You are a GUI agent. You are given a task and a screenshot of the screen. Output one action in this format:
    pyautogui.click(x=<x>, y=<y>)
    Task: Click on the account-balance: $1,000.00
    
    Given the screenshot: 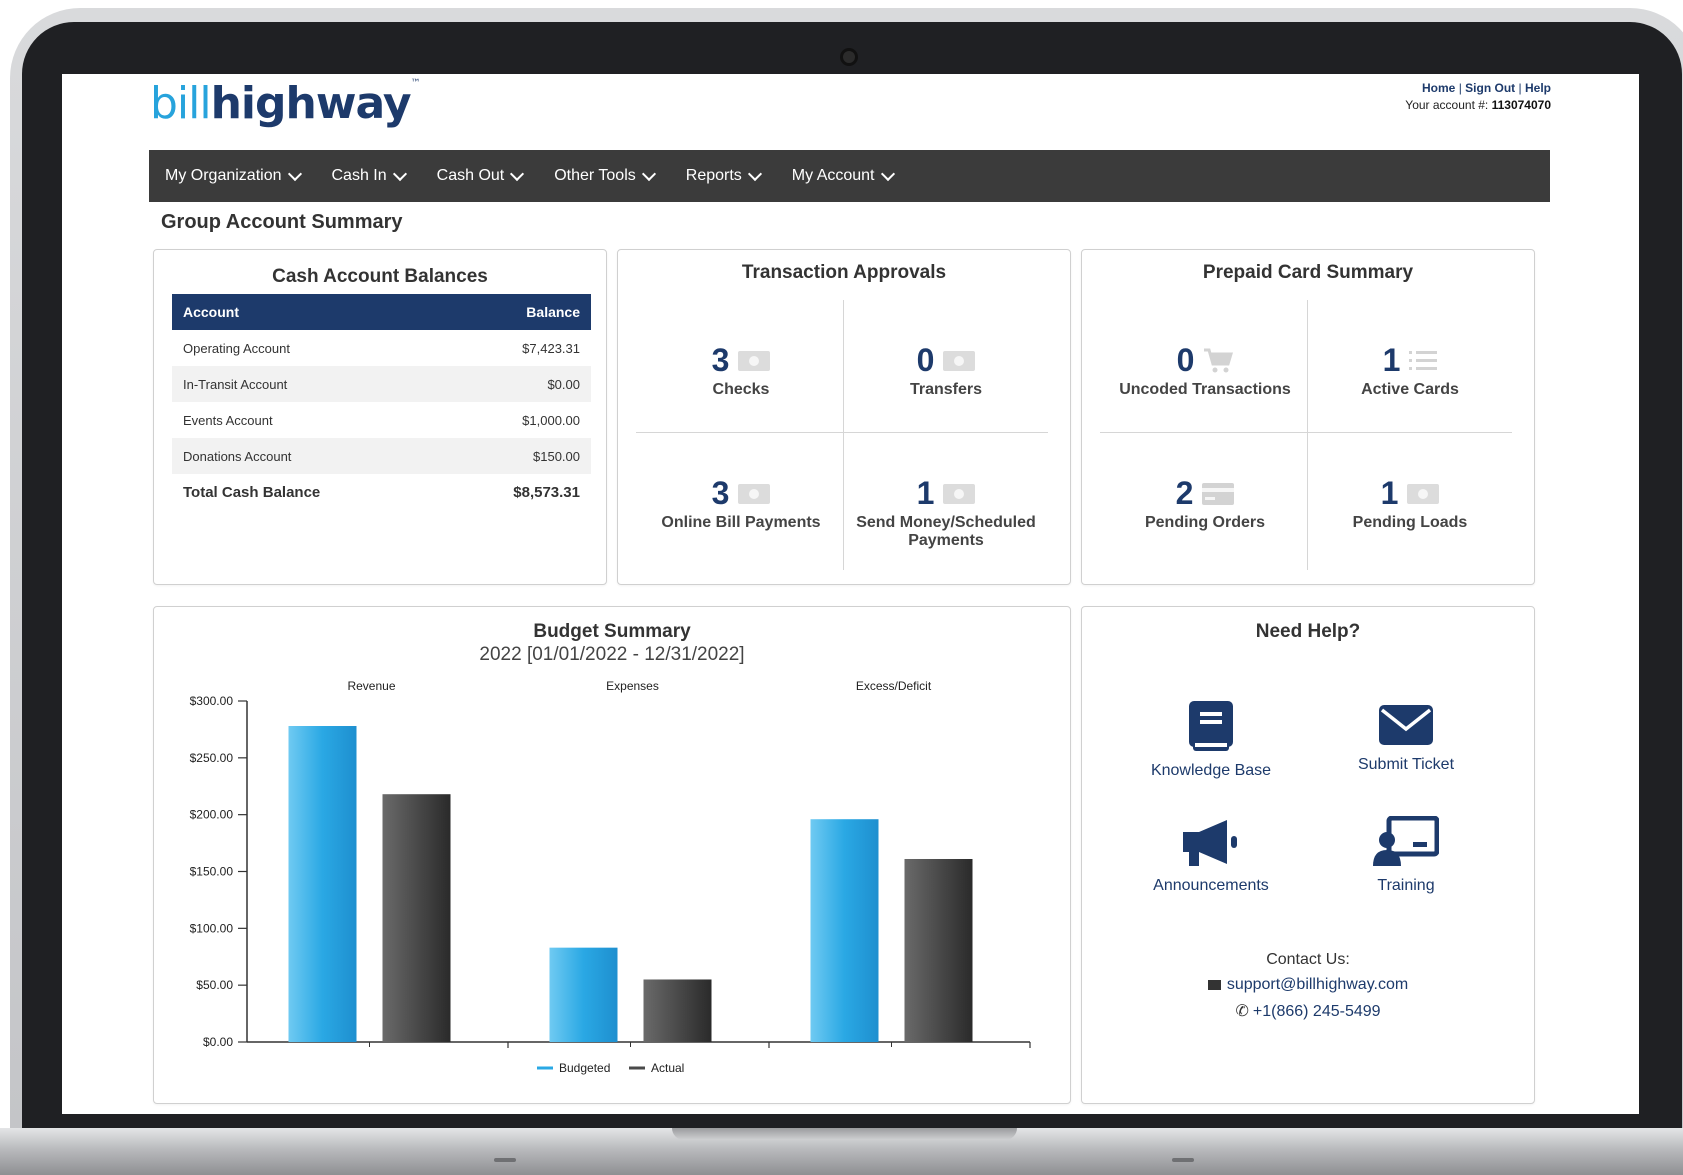 What is the action you would take?
    pyautogui.click(x=551, y=420)
    